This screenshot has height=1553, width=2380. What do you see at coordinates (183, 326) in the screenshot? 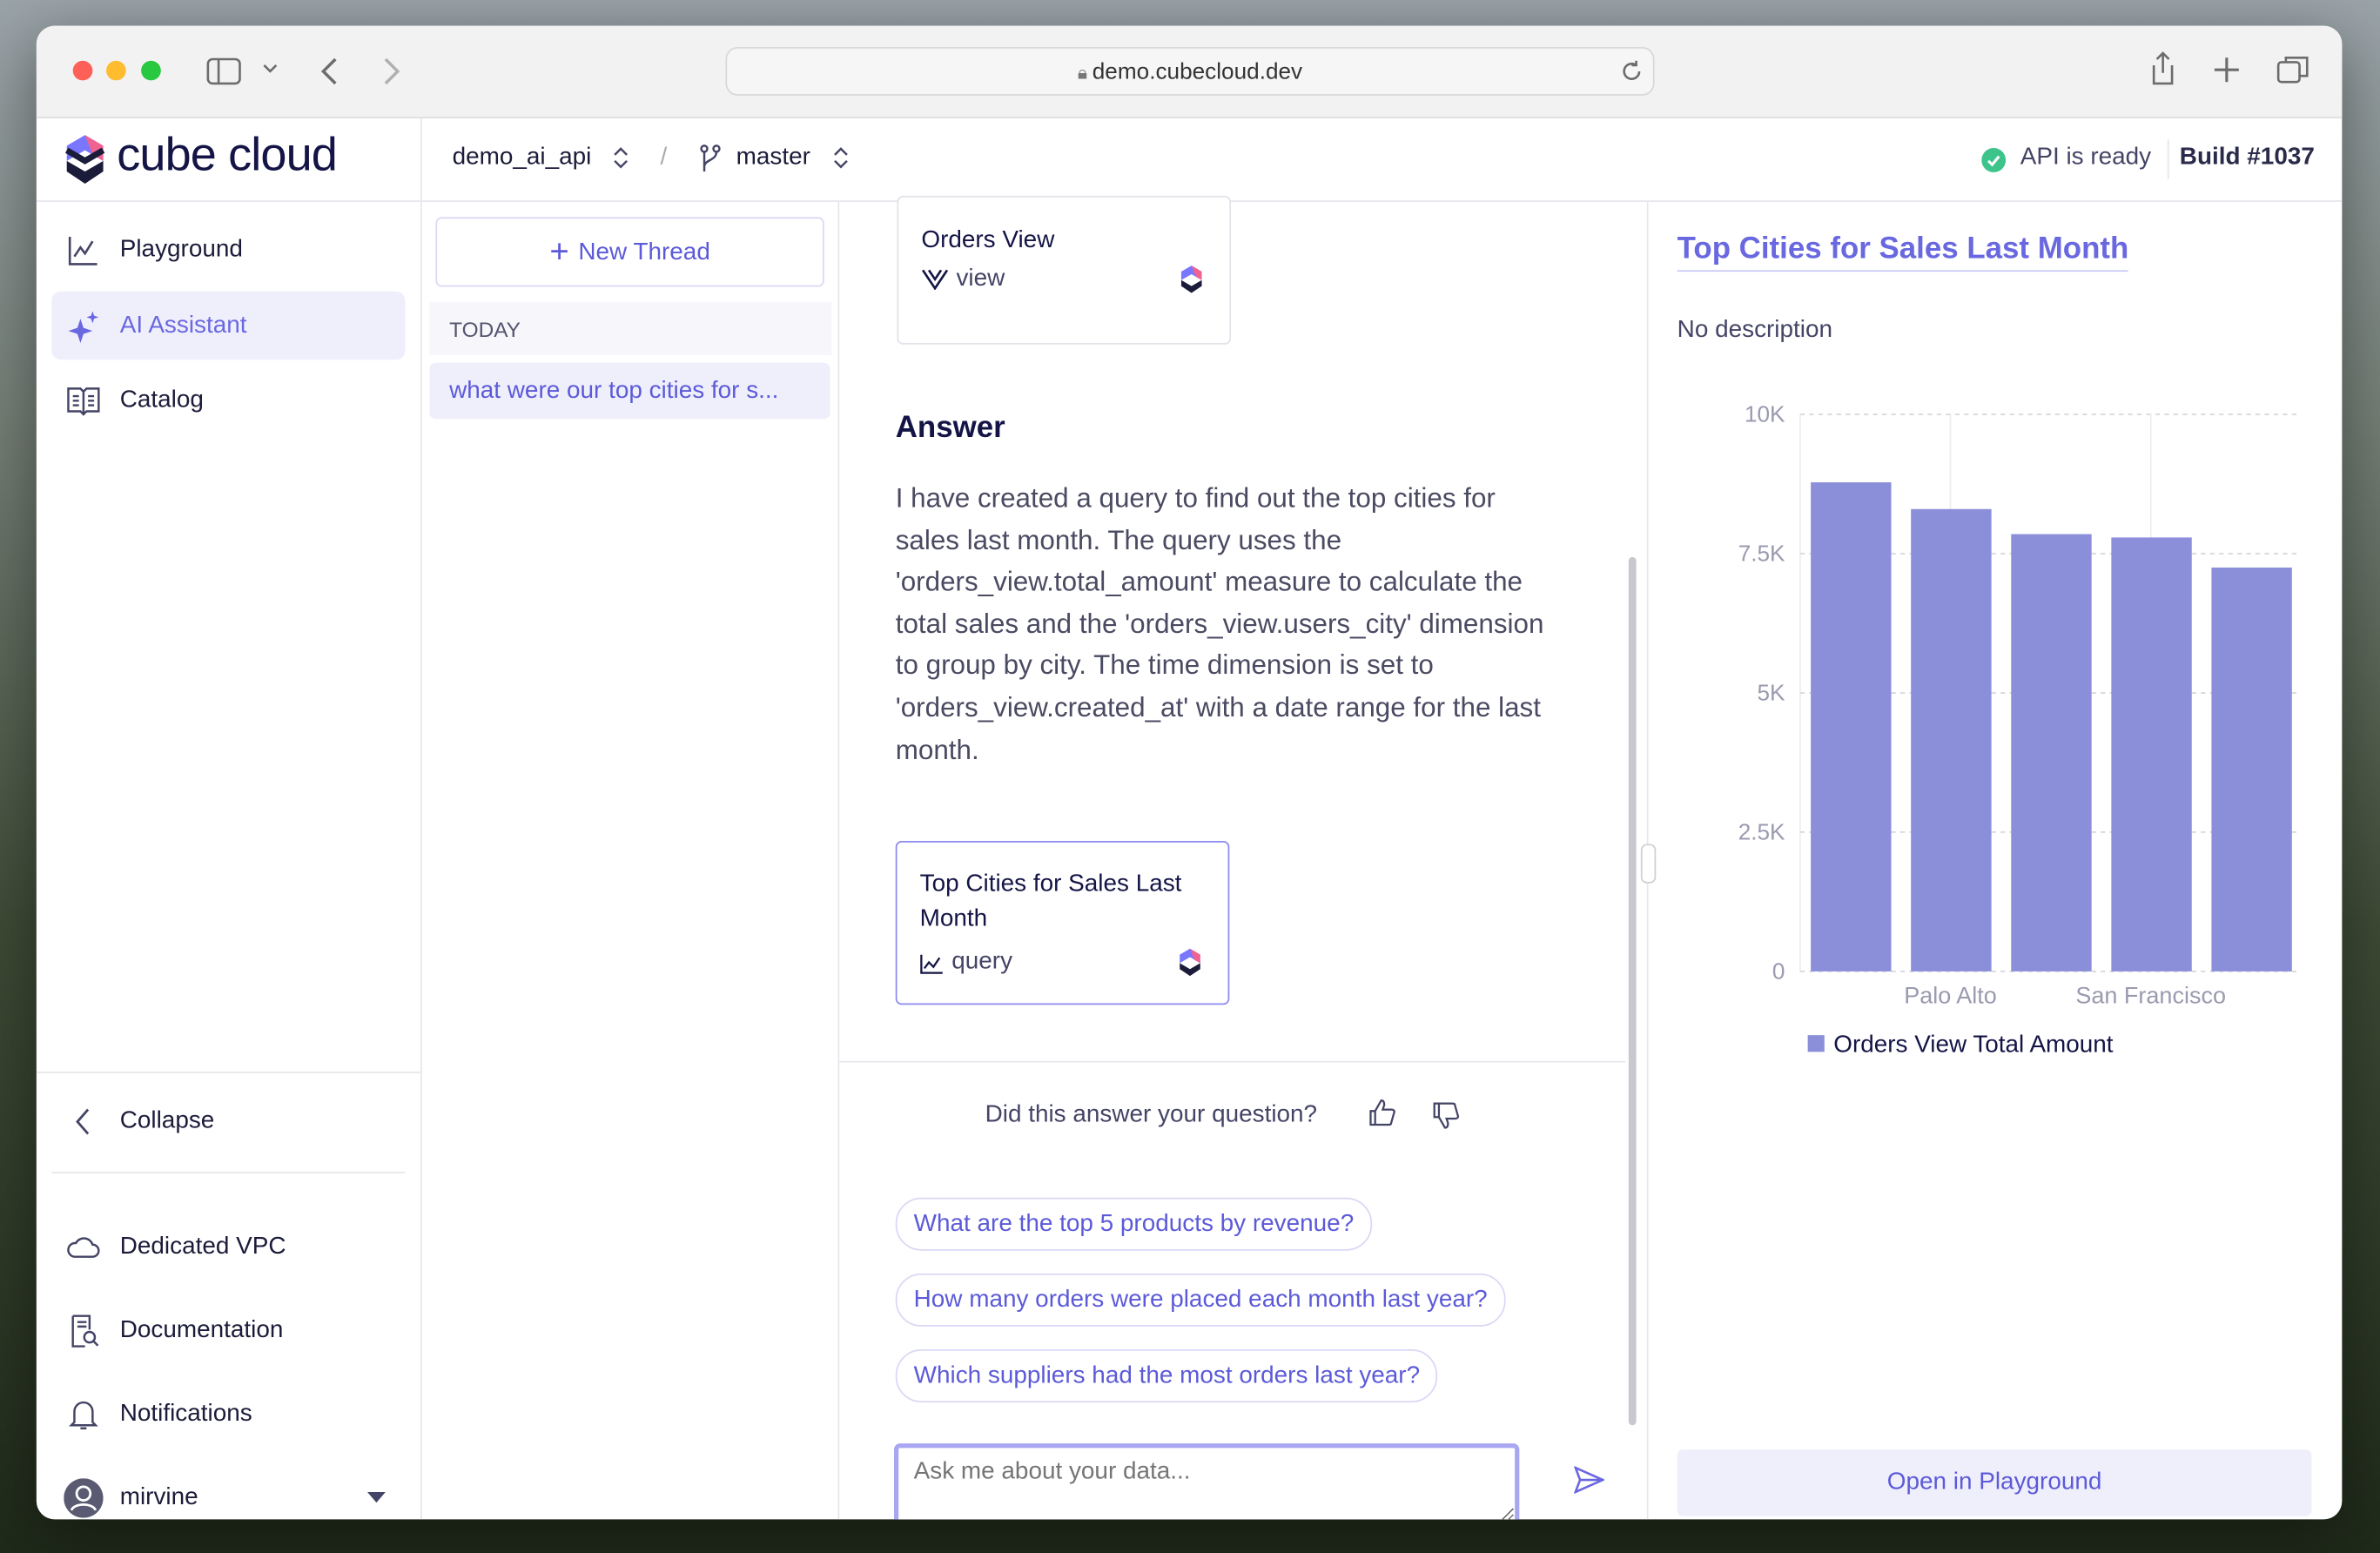
I see `sidebar-item-label: AI Assistant` at bounding box center [183, 326].